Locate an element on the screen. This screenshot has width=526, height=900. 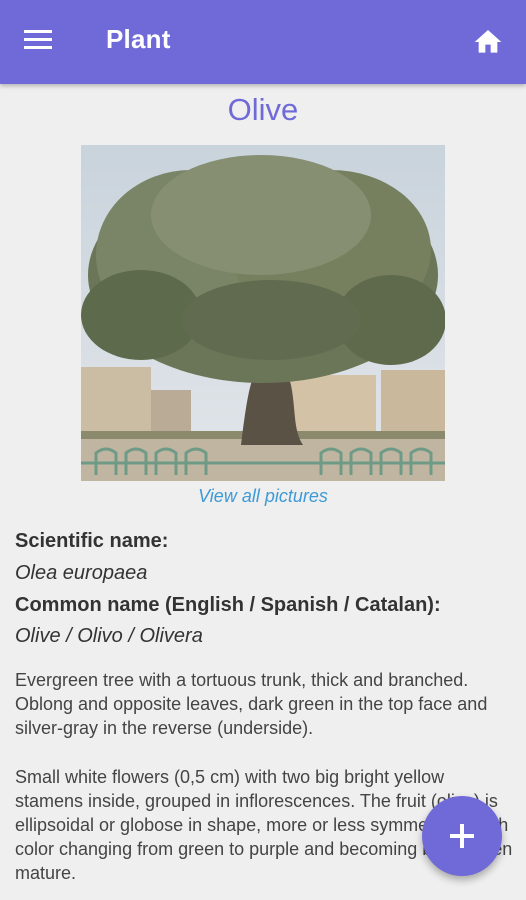
scientific-name-value: Olea europaea is located at coordinates (81, 573).